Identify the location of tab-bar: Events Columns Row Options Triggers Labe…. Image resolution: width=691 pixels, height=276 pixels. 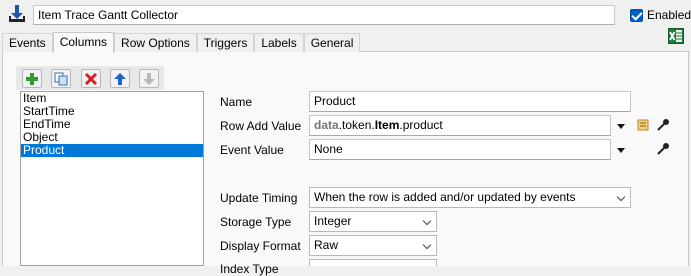
(181, 42).